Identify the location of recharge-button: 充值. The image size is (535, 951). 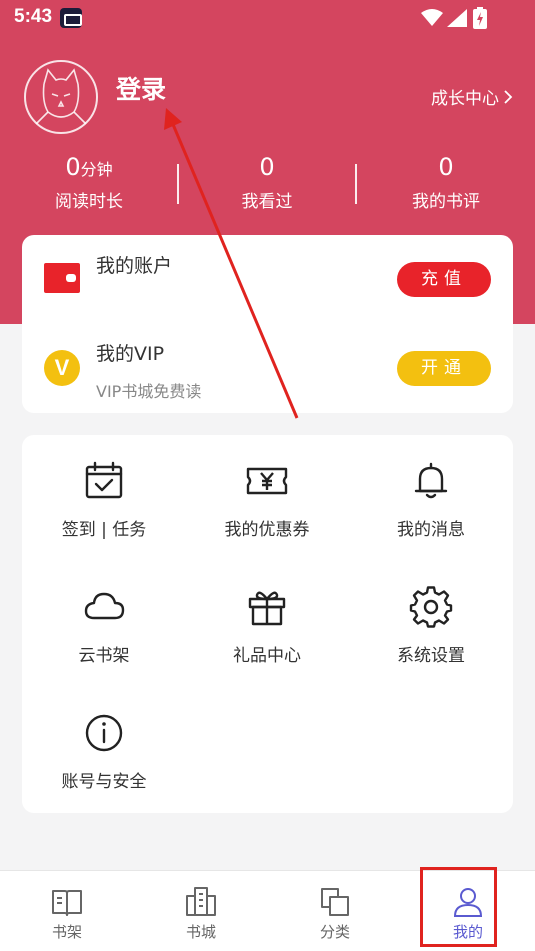
(444, 279).